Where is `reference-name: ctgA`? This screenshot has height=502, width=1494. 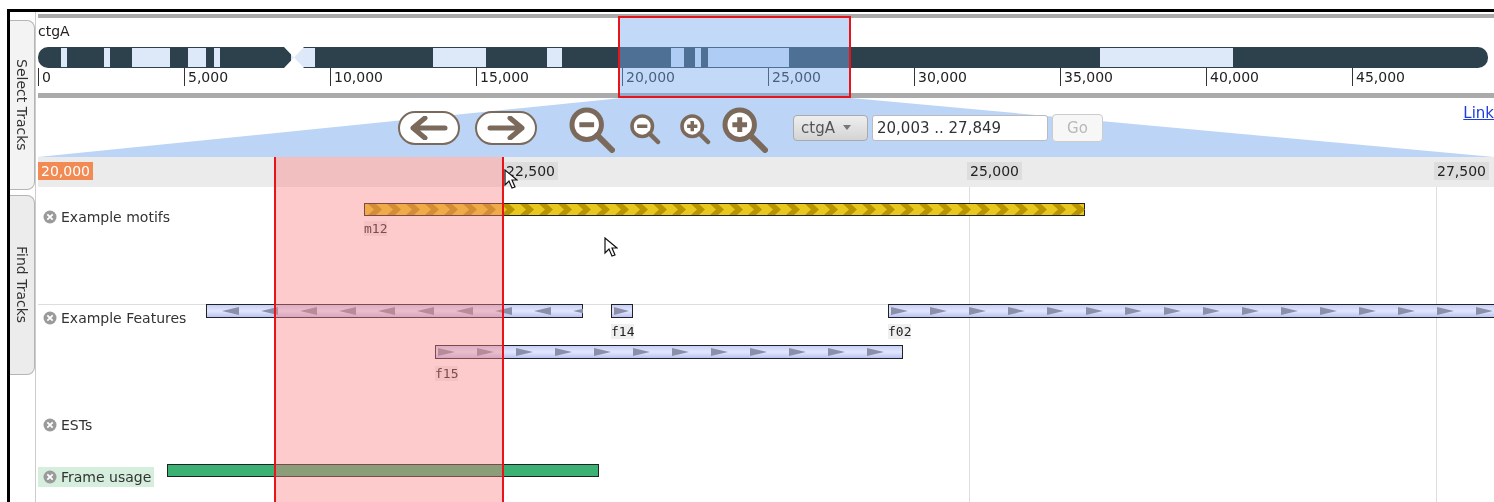 reference-name: ctgA is located at coordinates (54, 31).